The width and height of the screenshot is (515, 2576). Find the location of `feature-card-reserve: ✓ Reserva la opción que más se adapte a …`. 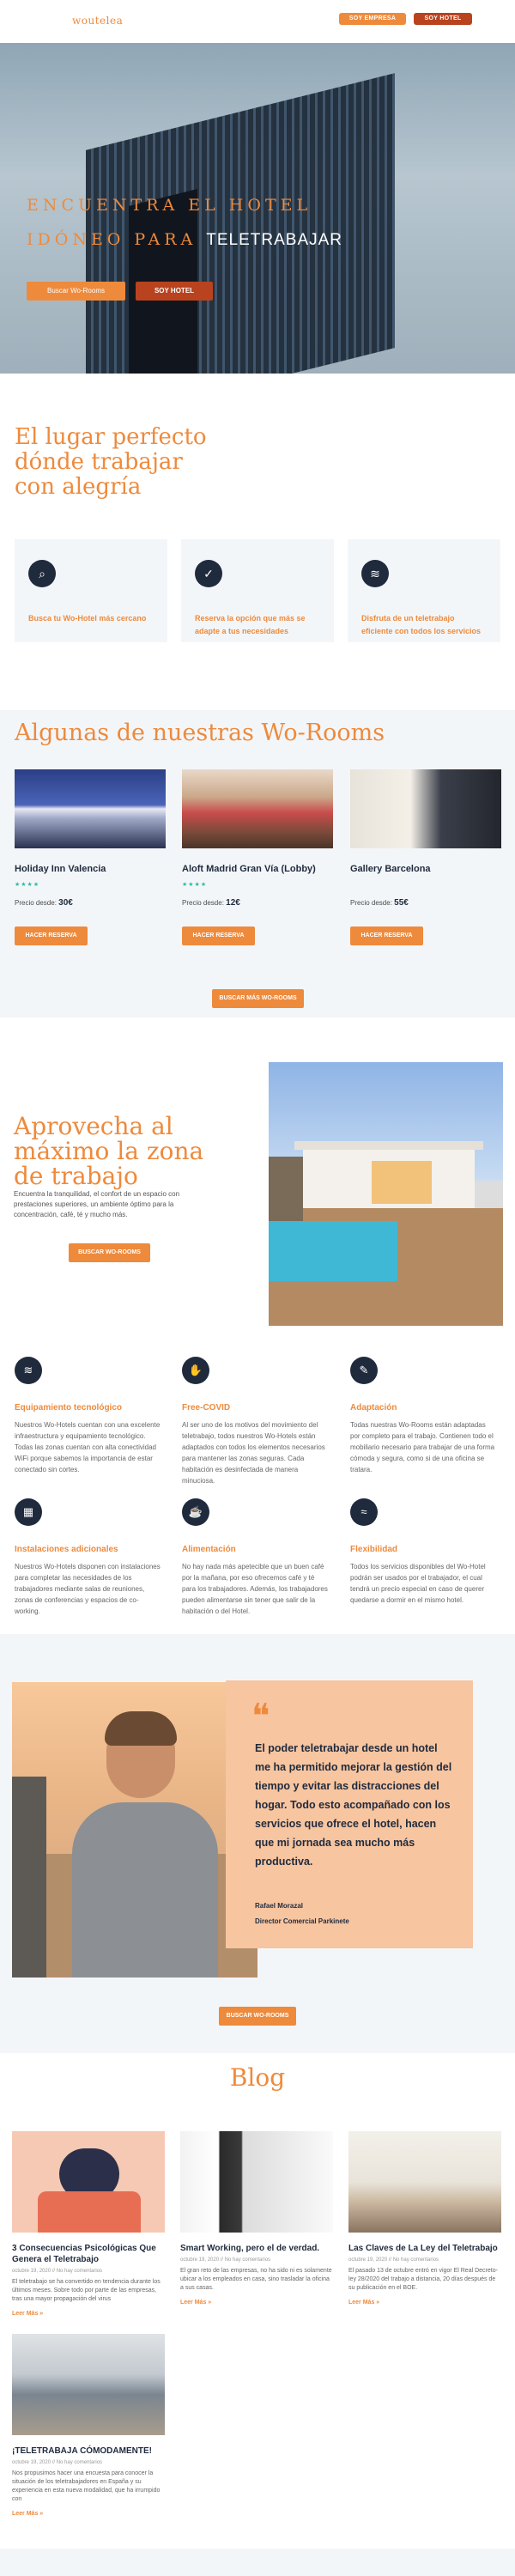

feature-card-reserve: ✓ Reserva la opción que más se adapte a … is located at coordinates (257, 590).